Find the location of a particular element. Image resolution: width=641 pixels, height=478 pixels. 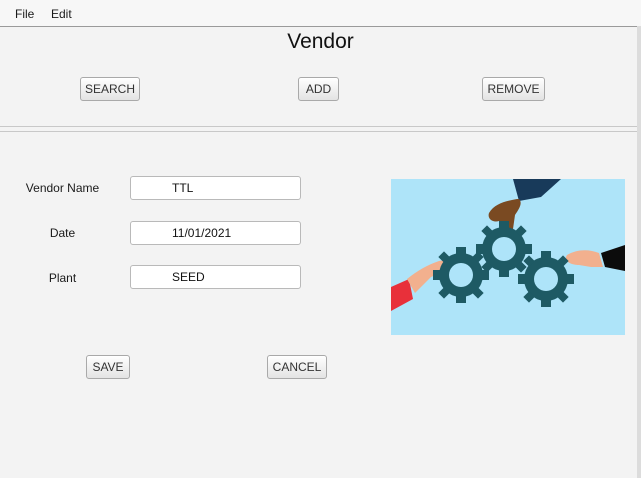

teamwork-gears-image is located at coordinates (508, 257).